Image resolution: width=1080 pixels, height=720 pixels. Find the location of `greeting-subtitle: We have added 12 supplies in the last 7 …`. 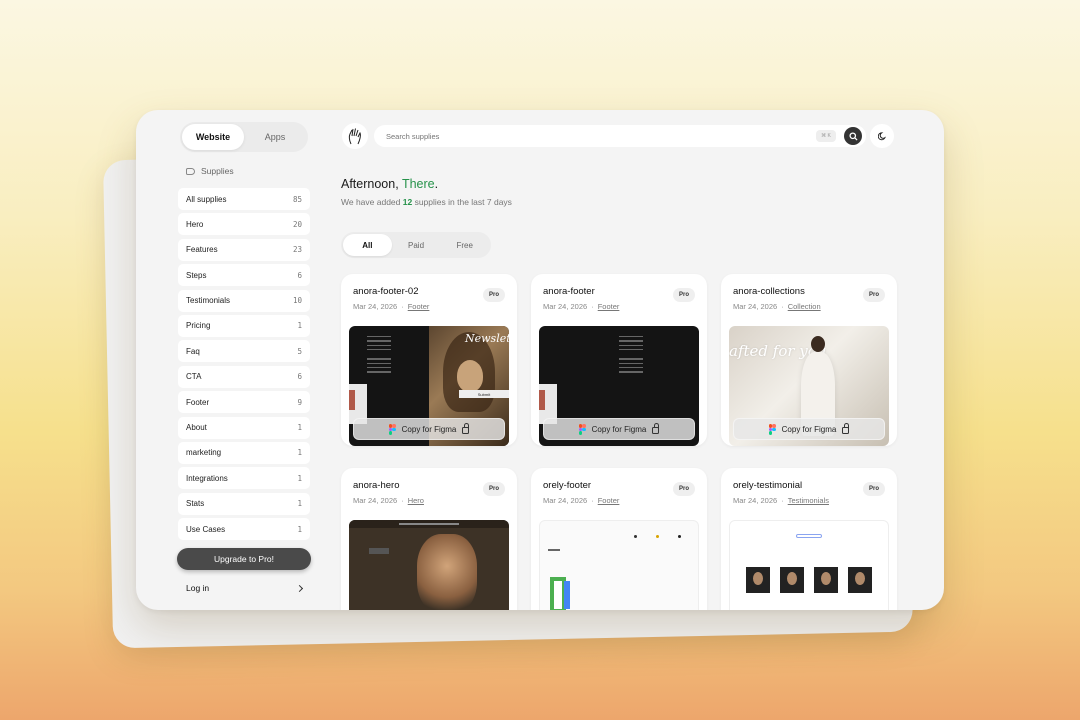

greeting-subtitle: We have added 12 supplies in the last 7 … is located at coordinates (426, 202).